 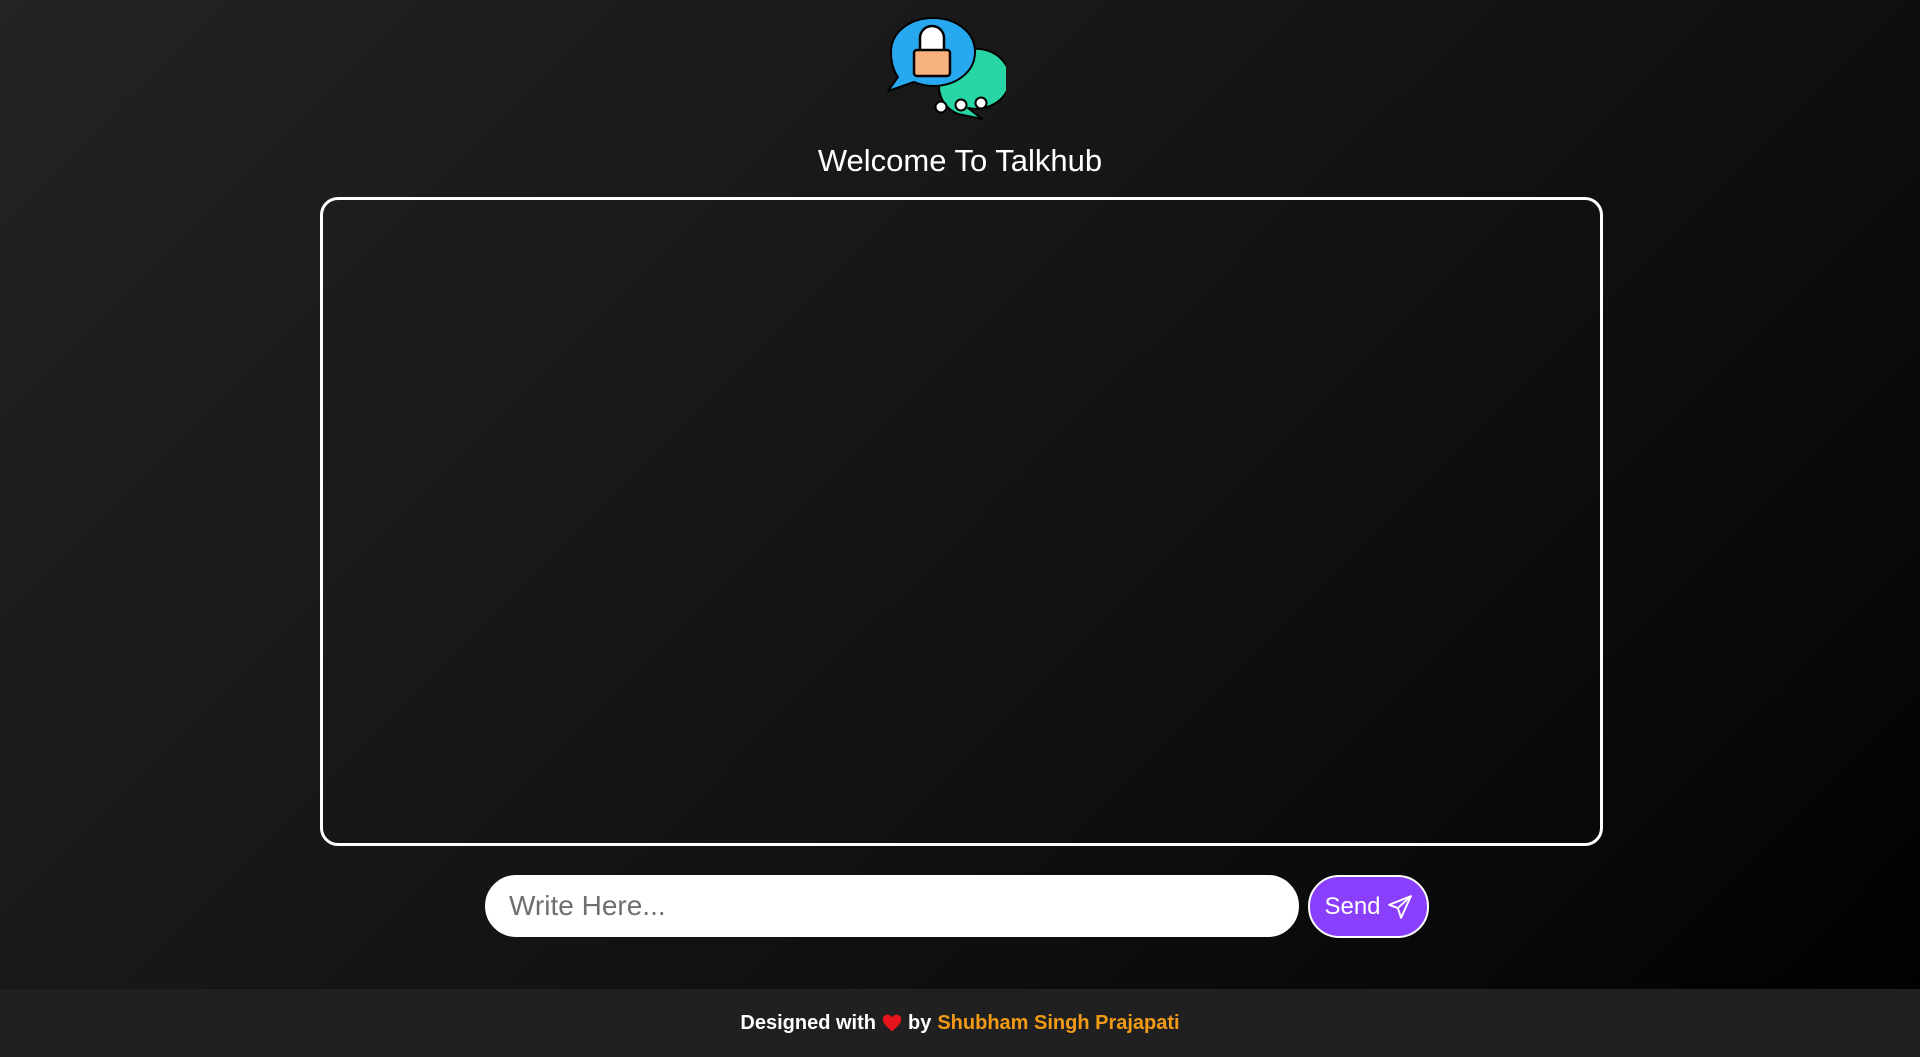 What do you see at coordinates (1352, 906) in the screenshot?
I see `send-button-label: Send` at bounding box center [1352, 906].